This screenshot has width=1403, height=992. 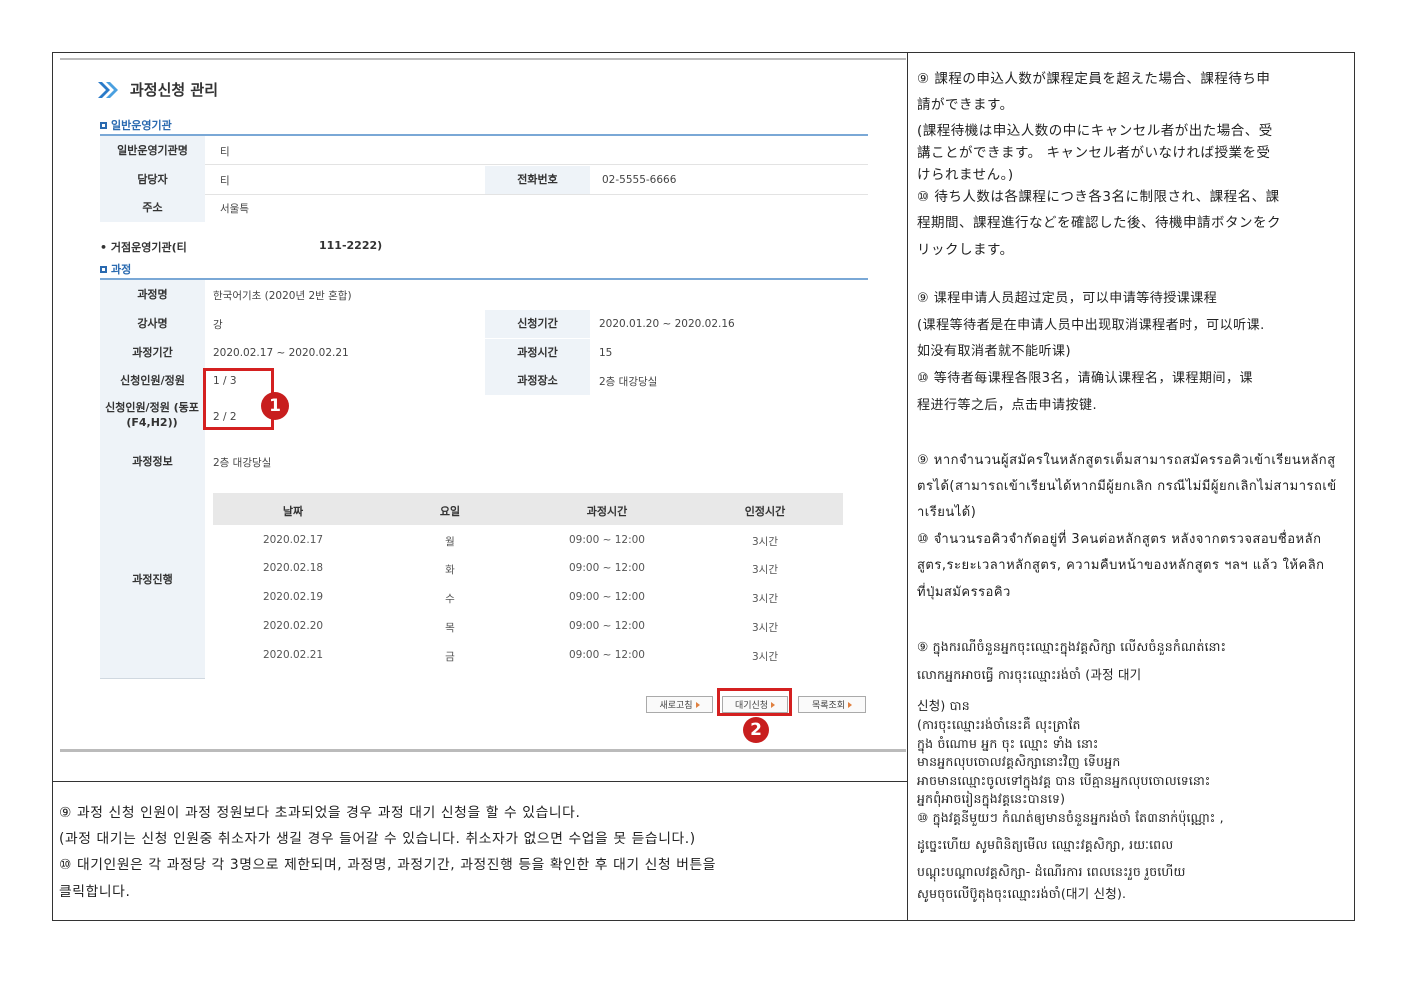 What do you see at coordinates (667, 324) in the screenshot?
I see `value-apply-period: 2020.01.20 ~ 2020.02.16` at bounding box center [667, 324].